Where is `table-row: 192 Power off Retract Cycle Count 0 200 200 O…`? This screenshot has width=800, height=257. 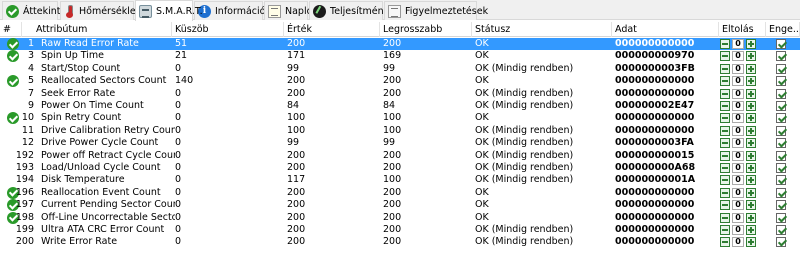
table-row: 192 Power off Retract Cycle Count 0 200 200 O… is located at coordinates (400, 156).